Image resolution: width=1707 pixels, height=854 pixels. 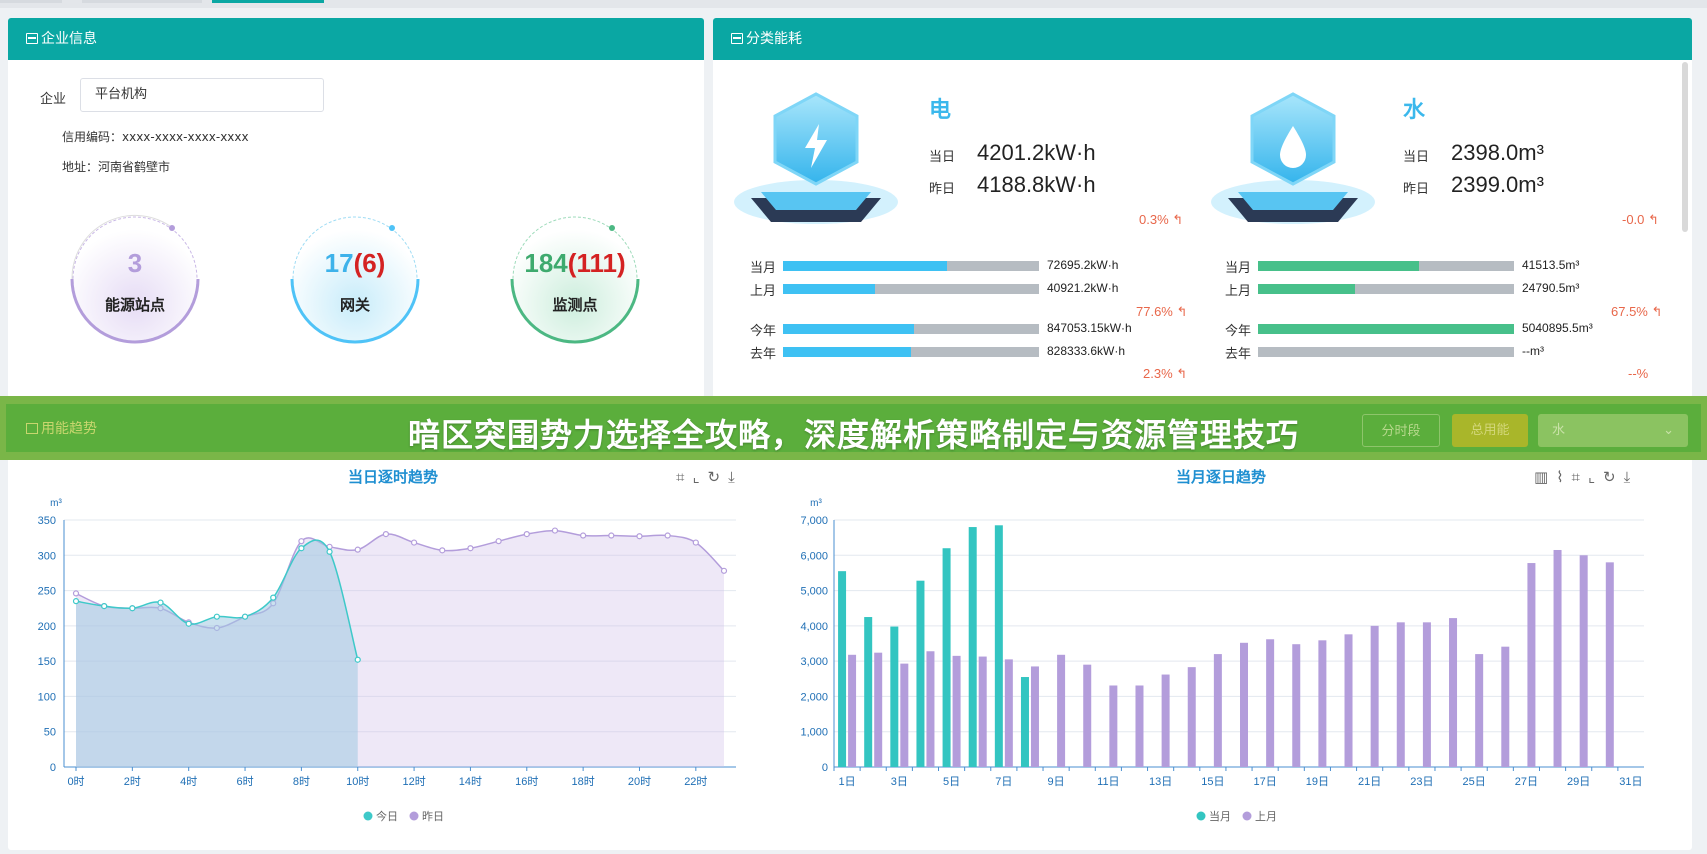 I want to click on x-tick-label: 15日, so click(x=1212, y=782).